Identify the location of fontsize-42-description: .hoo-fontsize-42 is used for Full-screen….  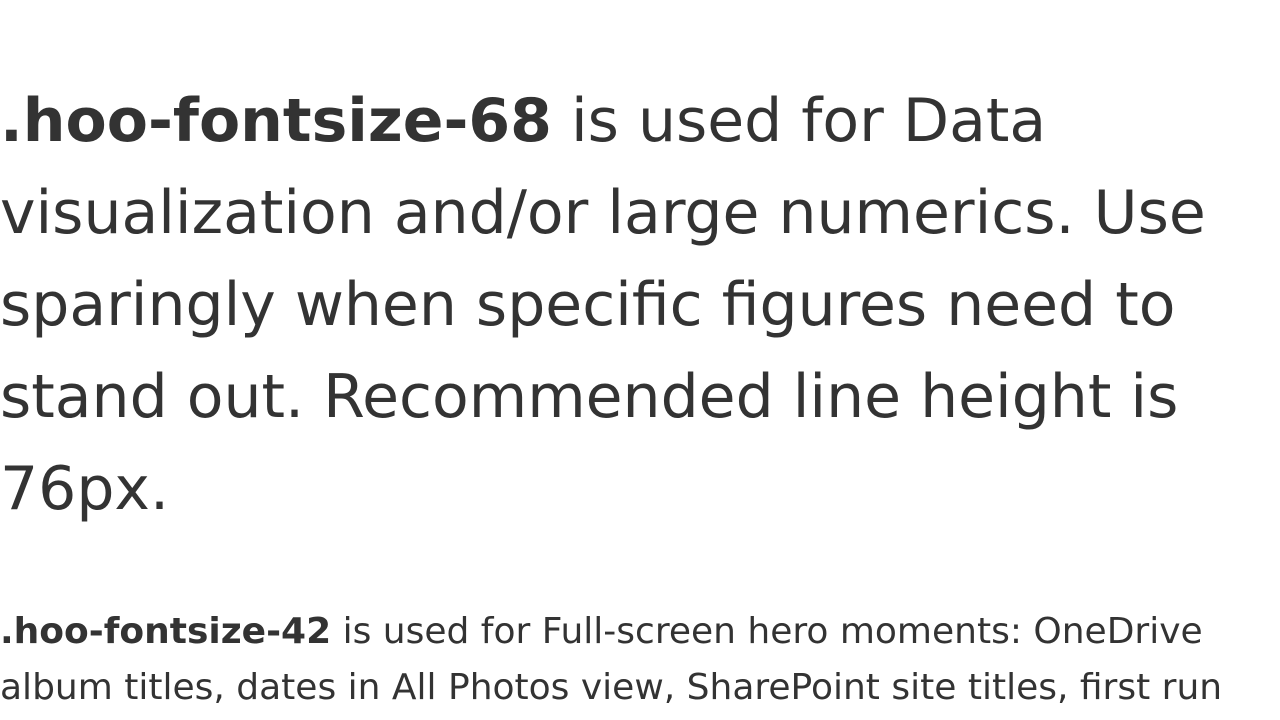
(611, 660).